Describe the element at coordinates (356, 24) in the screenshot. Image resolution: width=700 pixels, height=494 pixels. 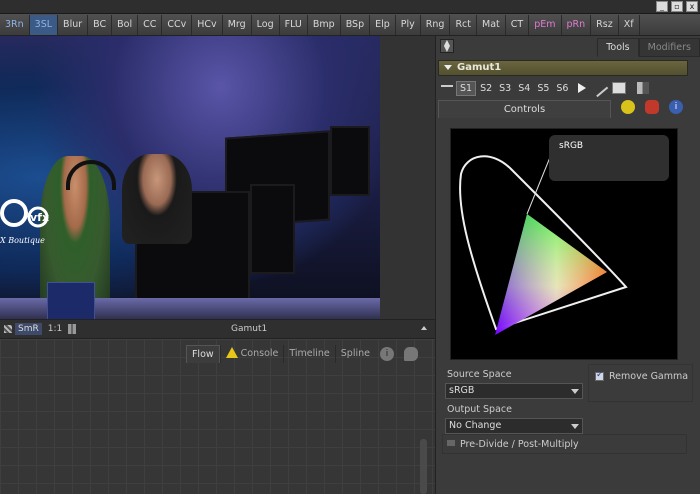
I see `toolbar-button-bsp: BSp` at that location.